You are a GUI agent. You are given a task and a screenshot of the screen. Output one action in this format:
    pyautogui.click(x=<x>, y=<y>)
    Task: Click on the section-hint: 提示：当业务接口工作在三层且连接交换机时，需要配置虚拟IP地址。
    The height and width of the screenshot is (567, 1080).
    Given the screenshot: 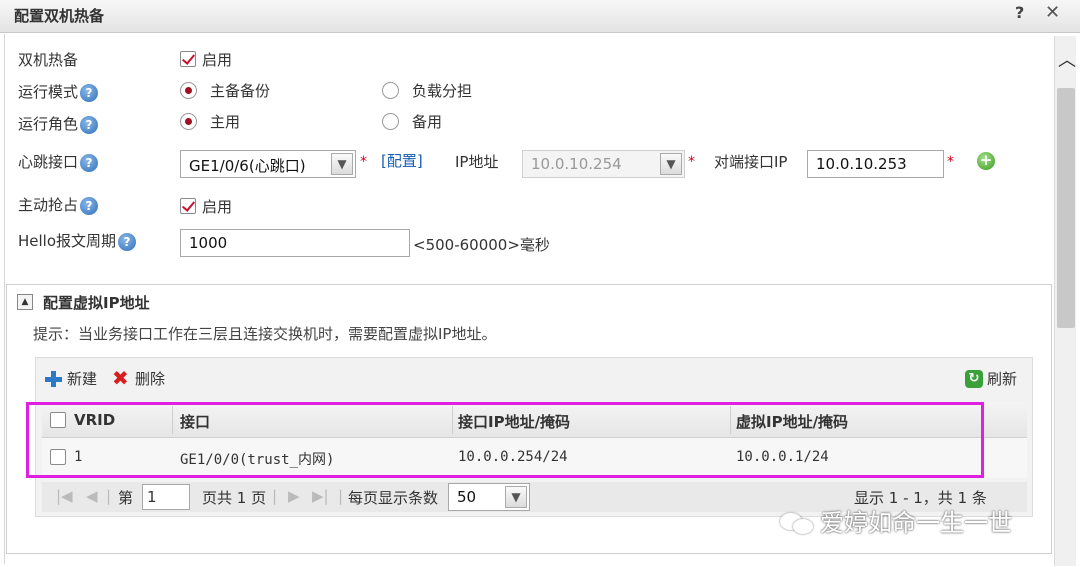 What is the action you would take?
    pyautogui.click(x=265, y=334)
    